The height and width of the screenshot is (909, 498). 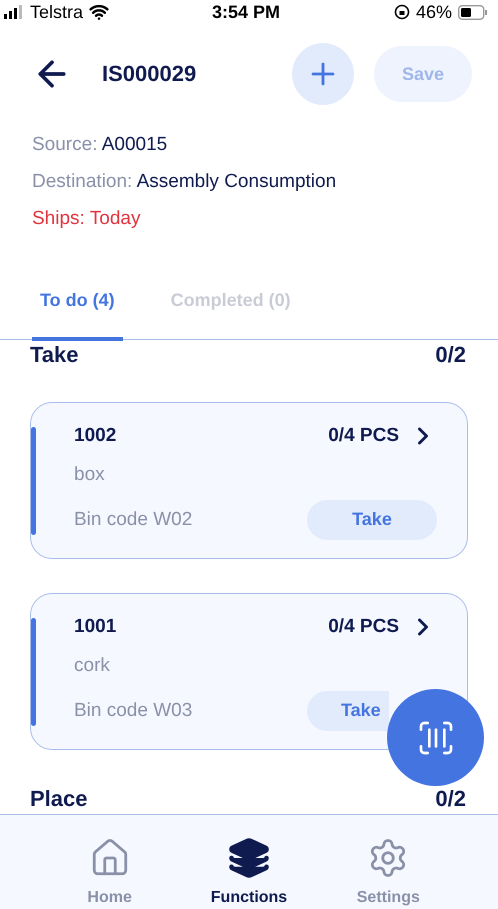 I want to click on item-code: 1001, so click(x=95, y=627).